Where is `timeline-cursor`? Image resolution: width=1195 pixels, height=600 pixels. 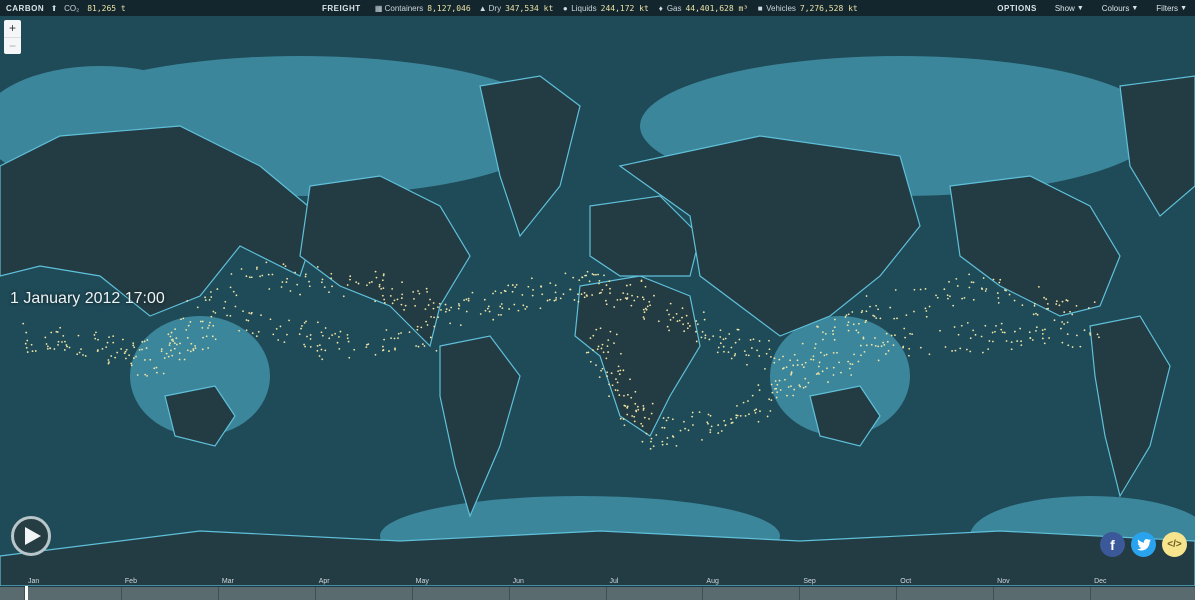 timeline-cursor is located at coordinates (27, 593).